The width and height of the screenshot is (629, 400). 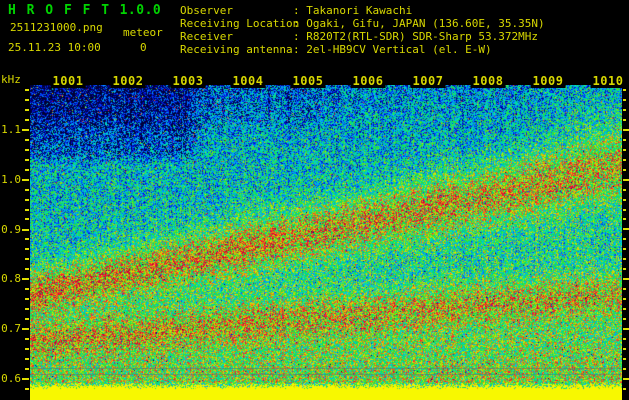 I want to click on info-label: Receiving Location, so click(x=240, y=23).